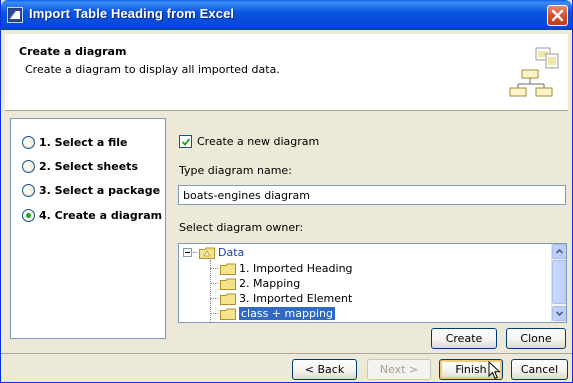 This screenshot has height=383, width=573. I want to click on step-select-file: 1. Select a file, so click(75, 142).